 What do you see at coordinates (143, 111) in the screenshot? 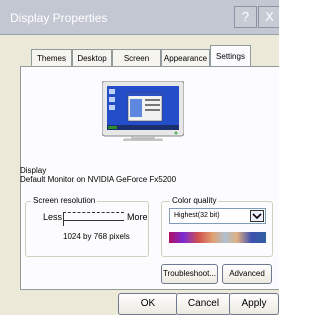
I see `monitor-preview-image` at bounding box center [143, 111].